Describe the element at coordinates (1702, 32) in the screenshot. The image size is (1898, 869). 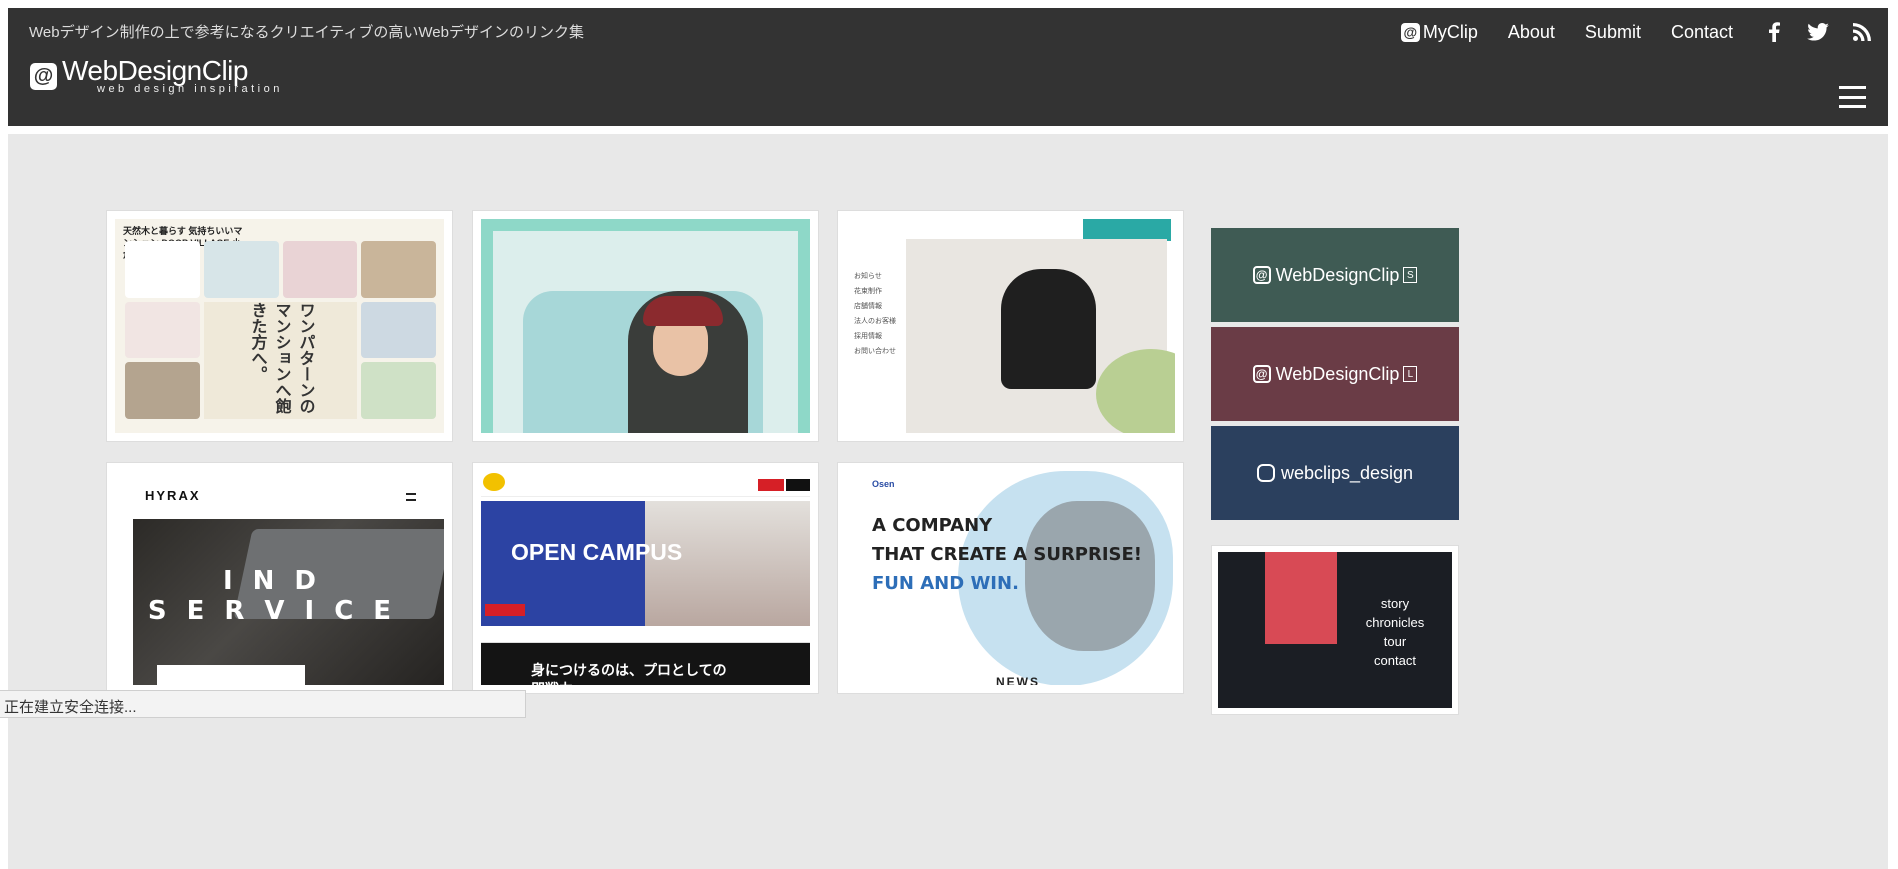
I see `nav-contact: Contact` at that location.